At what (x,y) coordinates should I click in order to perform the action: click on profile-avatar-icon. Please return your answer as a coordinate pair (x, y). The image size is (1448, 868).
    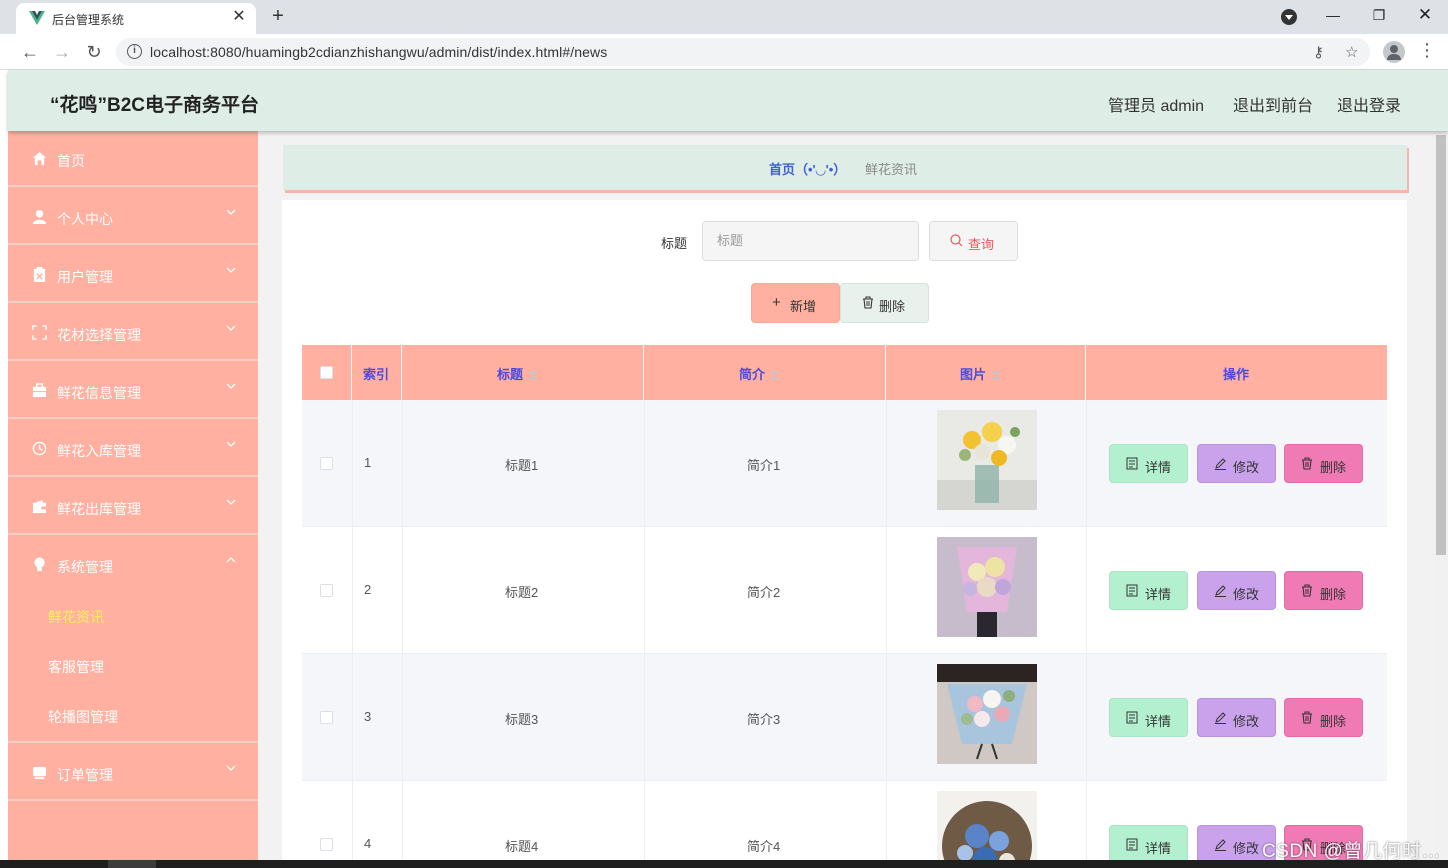
    Looking at the image, I should click on (1394, 52).